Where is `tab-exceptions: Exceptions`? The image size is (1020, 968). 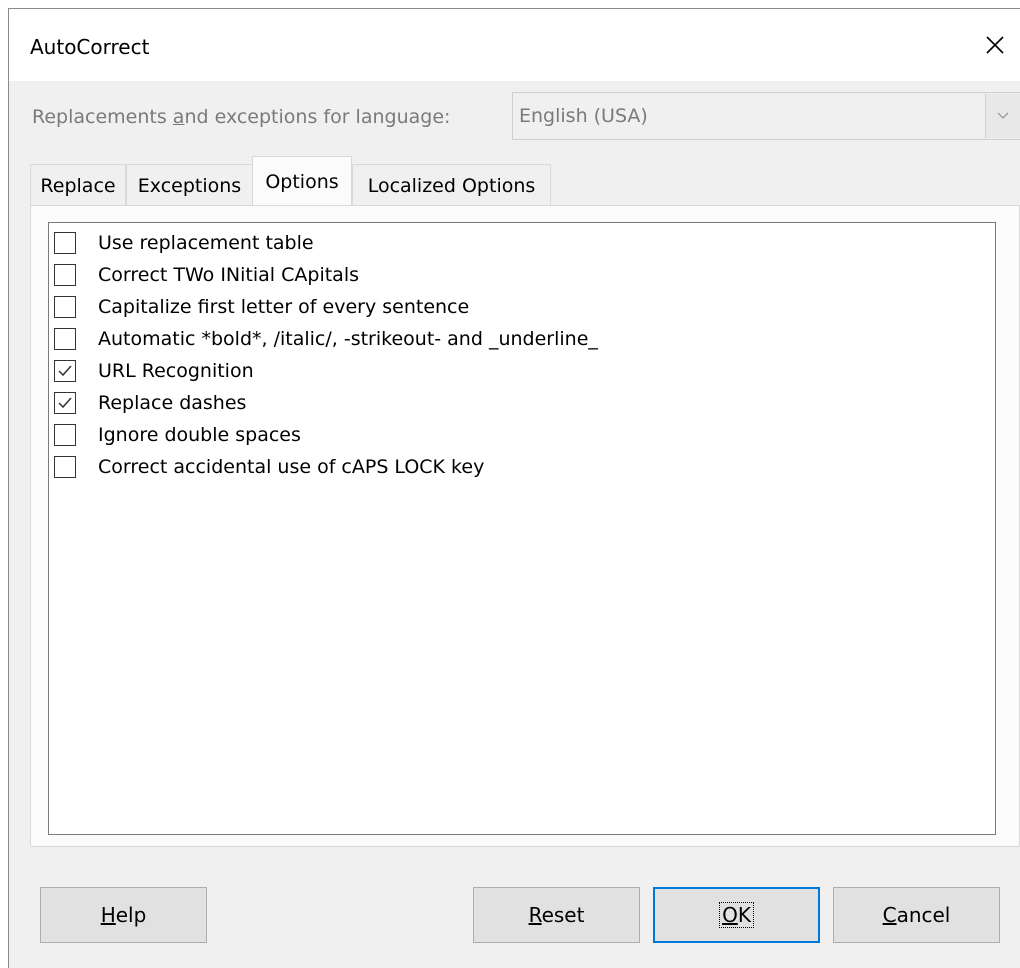
tab-exceptions: Exceptions is located at coordinates (189, 185).